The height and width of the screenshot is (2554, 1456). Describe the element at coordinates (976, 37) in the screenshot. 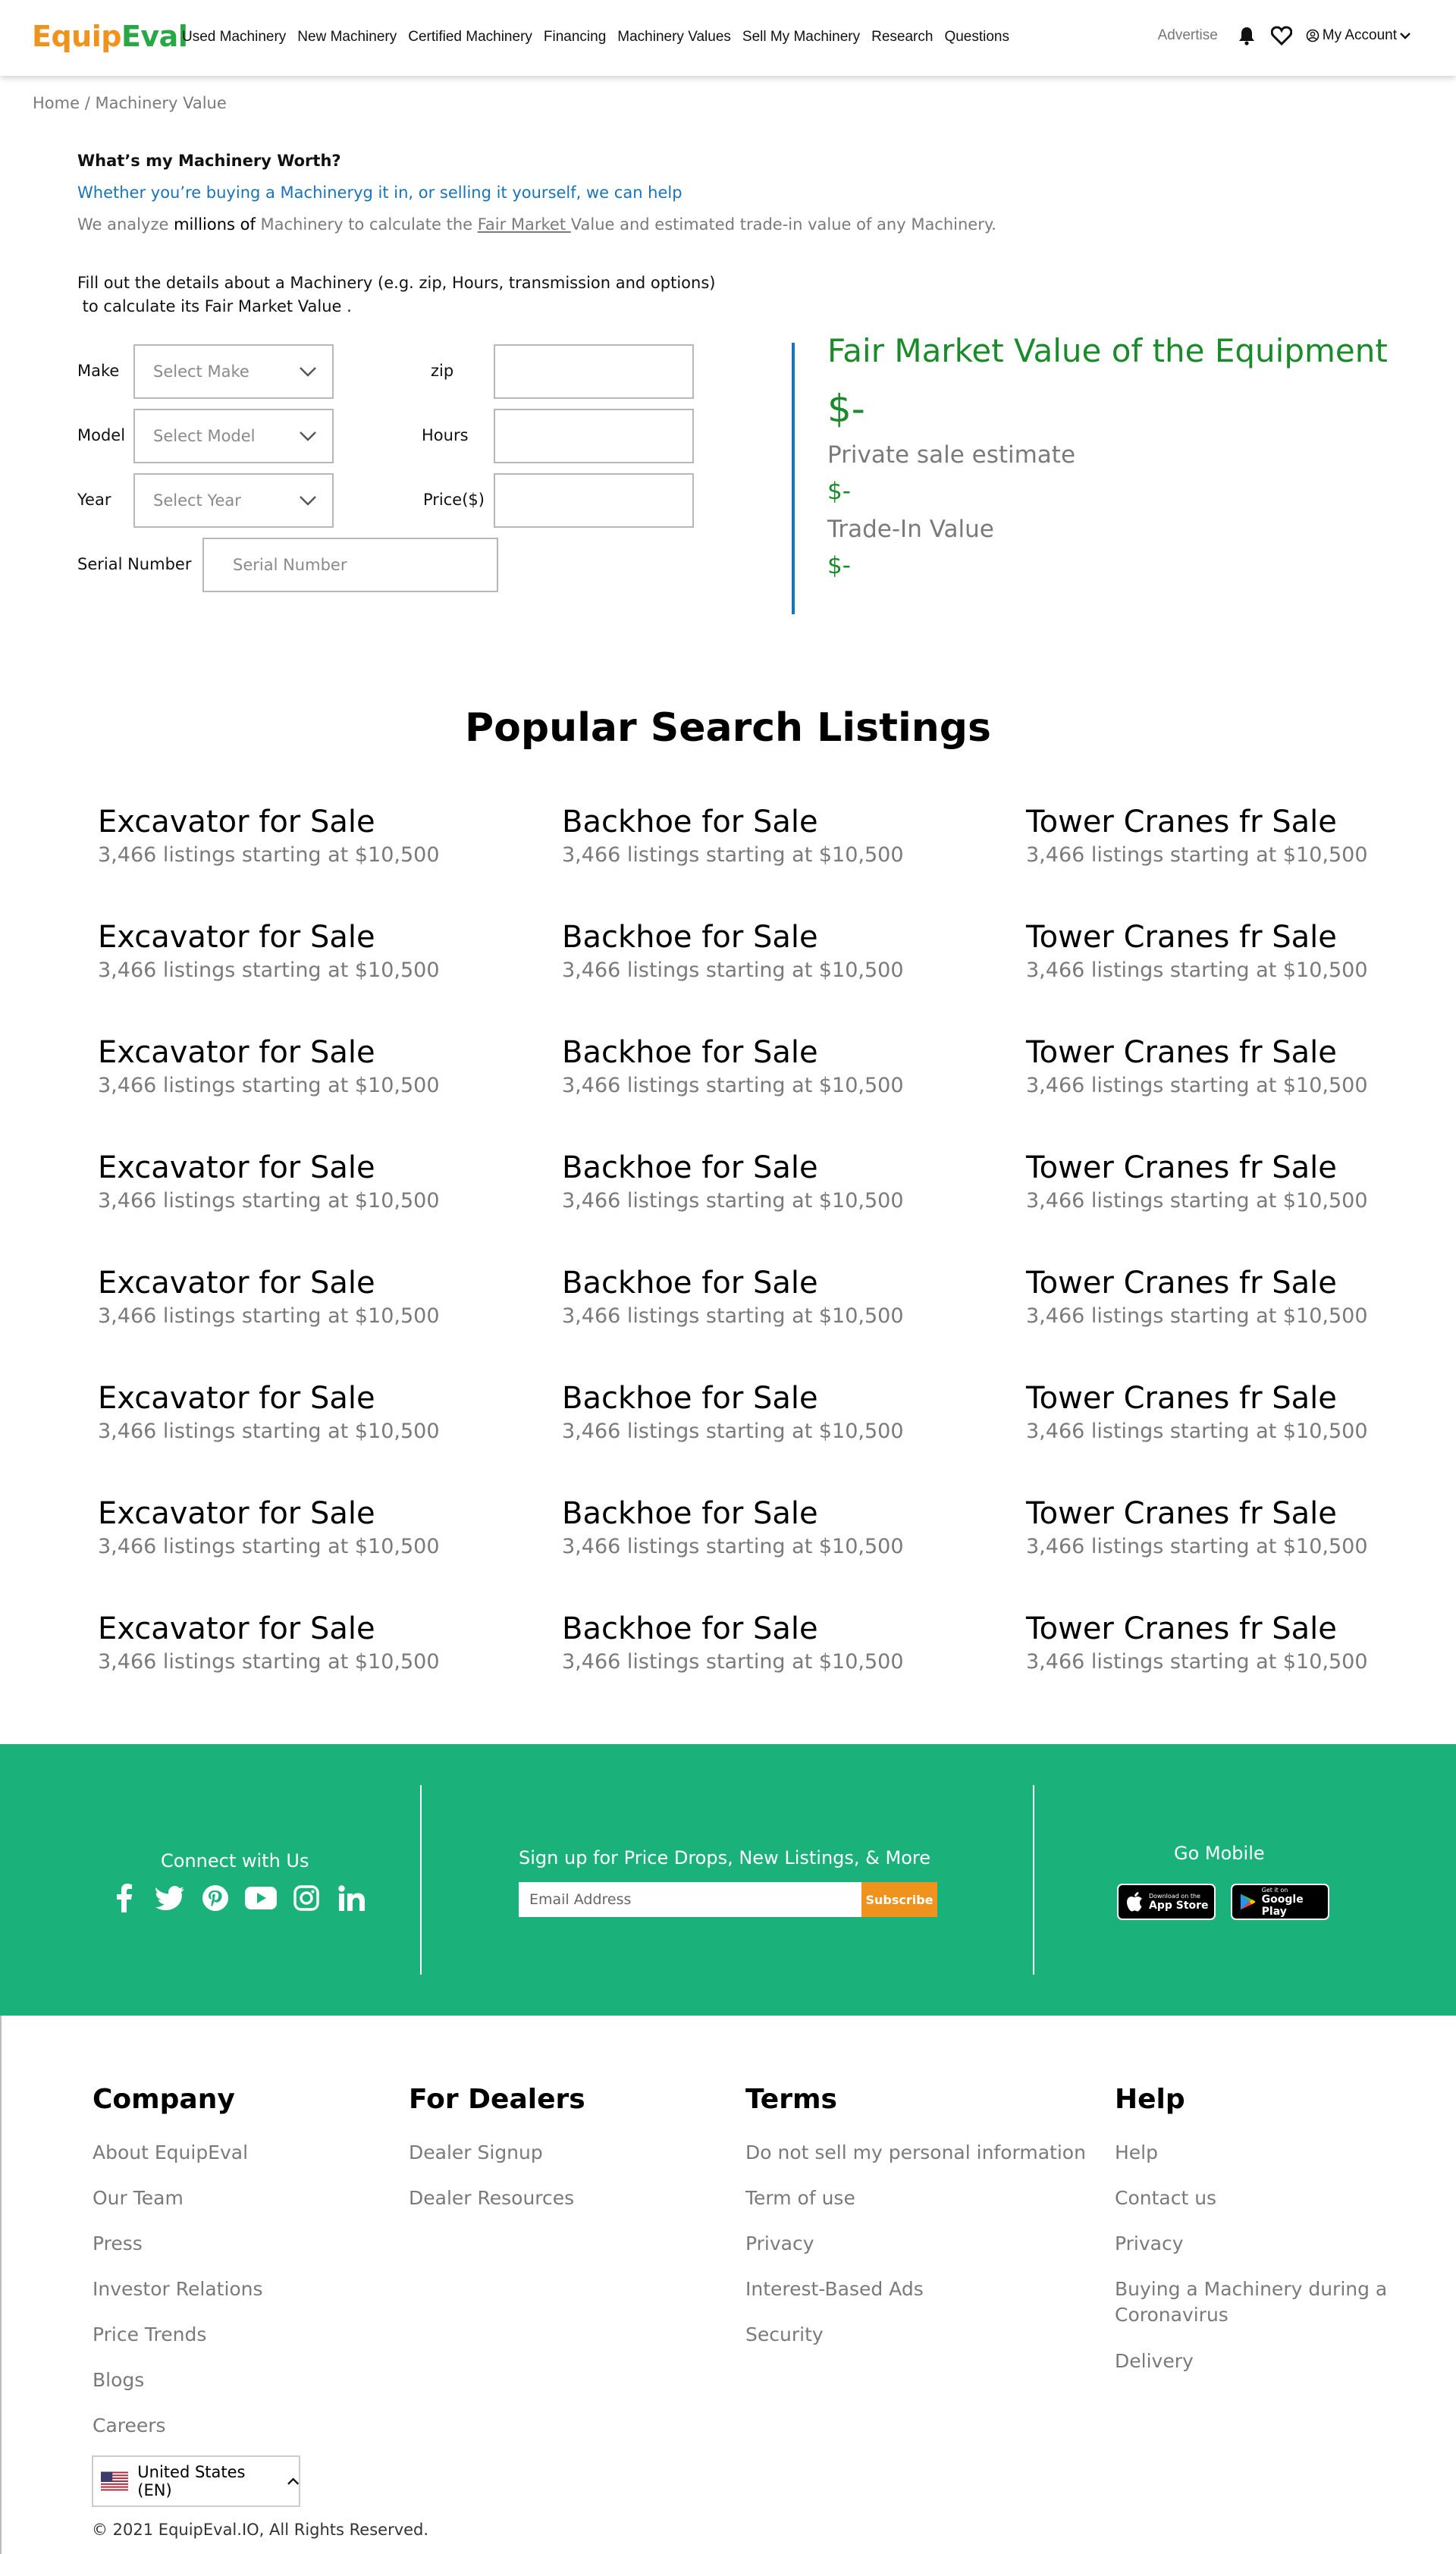

I see `nav-questions: Questions` at that location.